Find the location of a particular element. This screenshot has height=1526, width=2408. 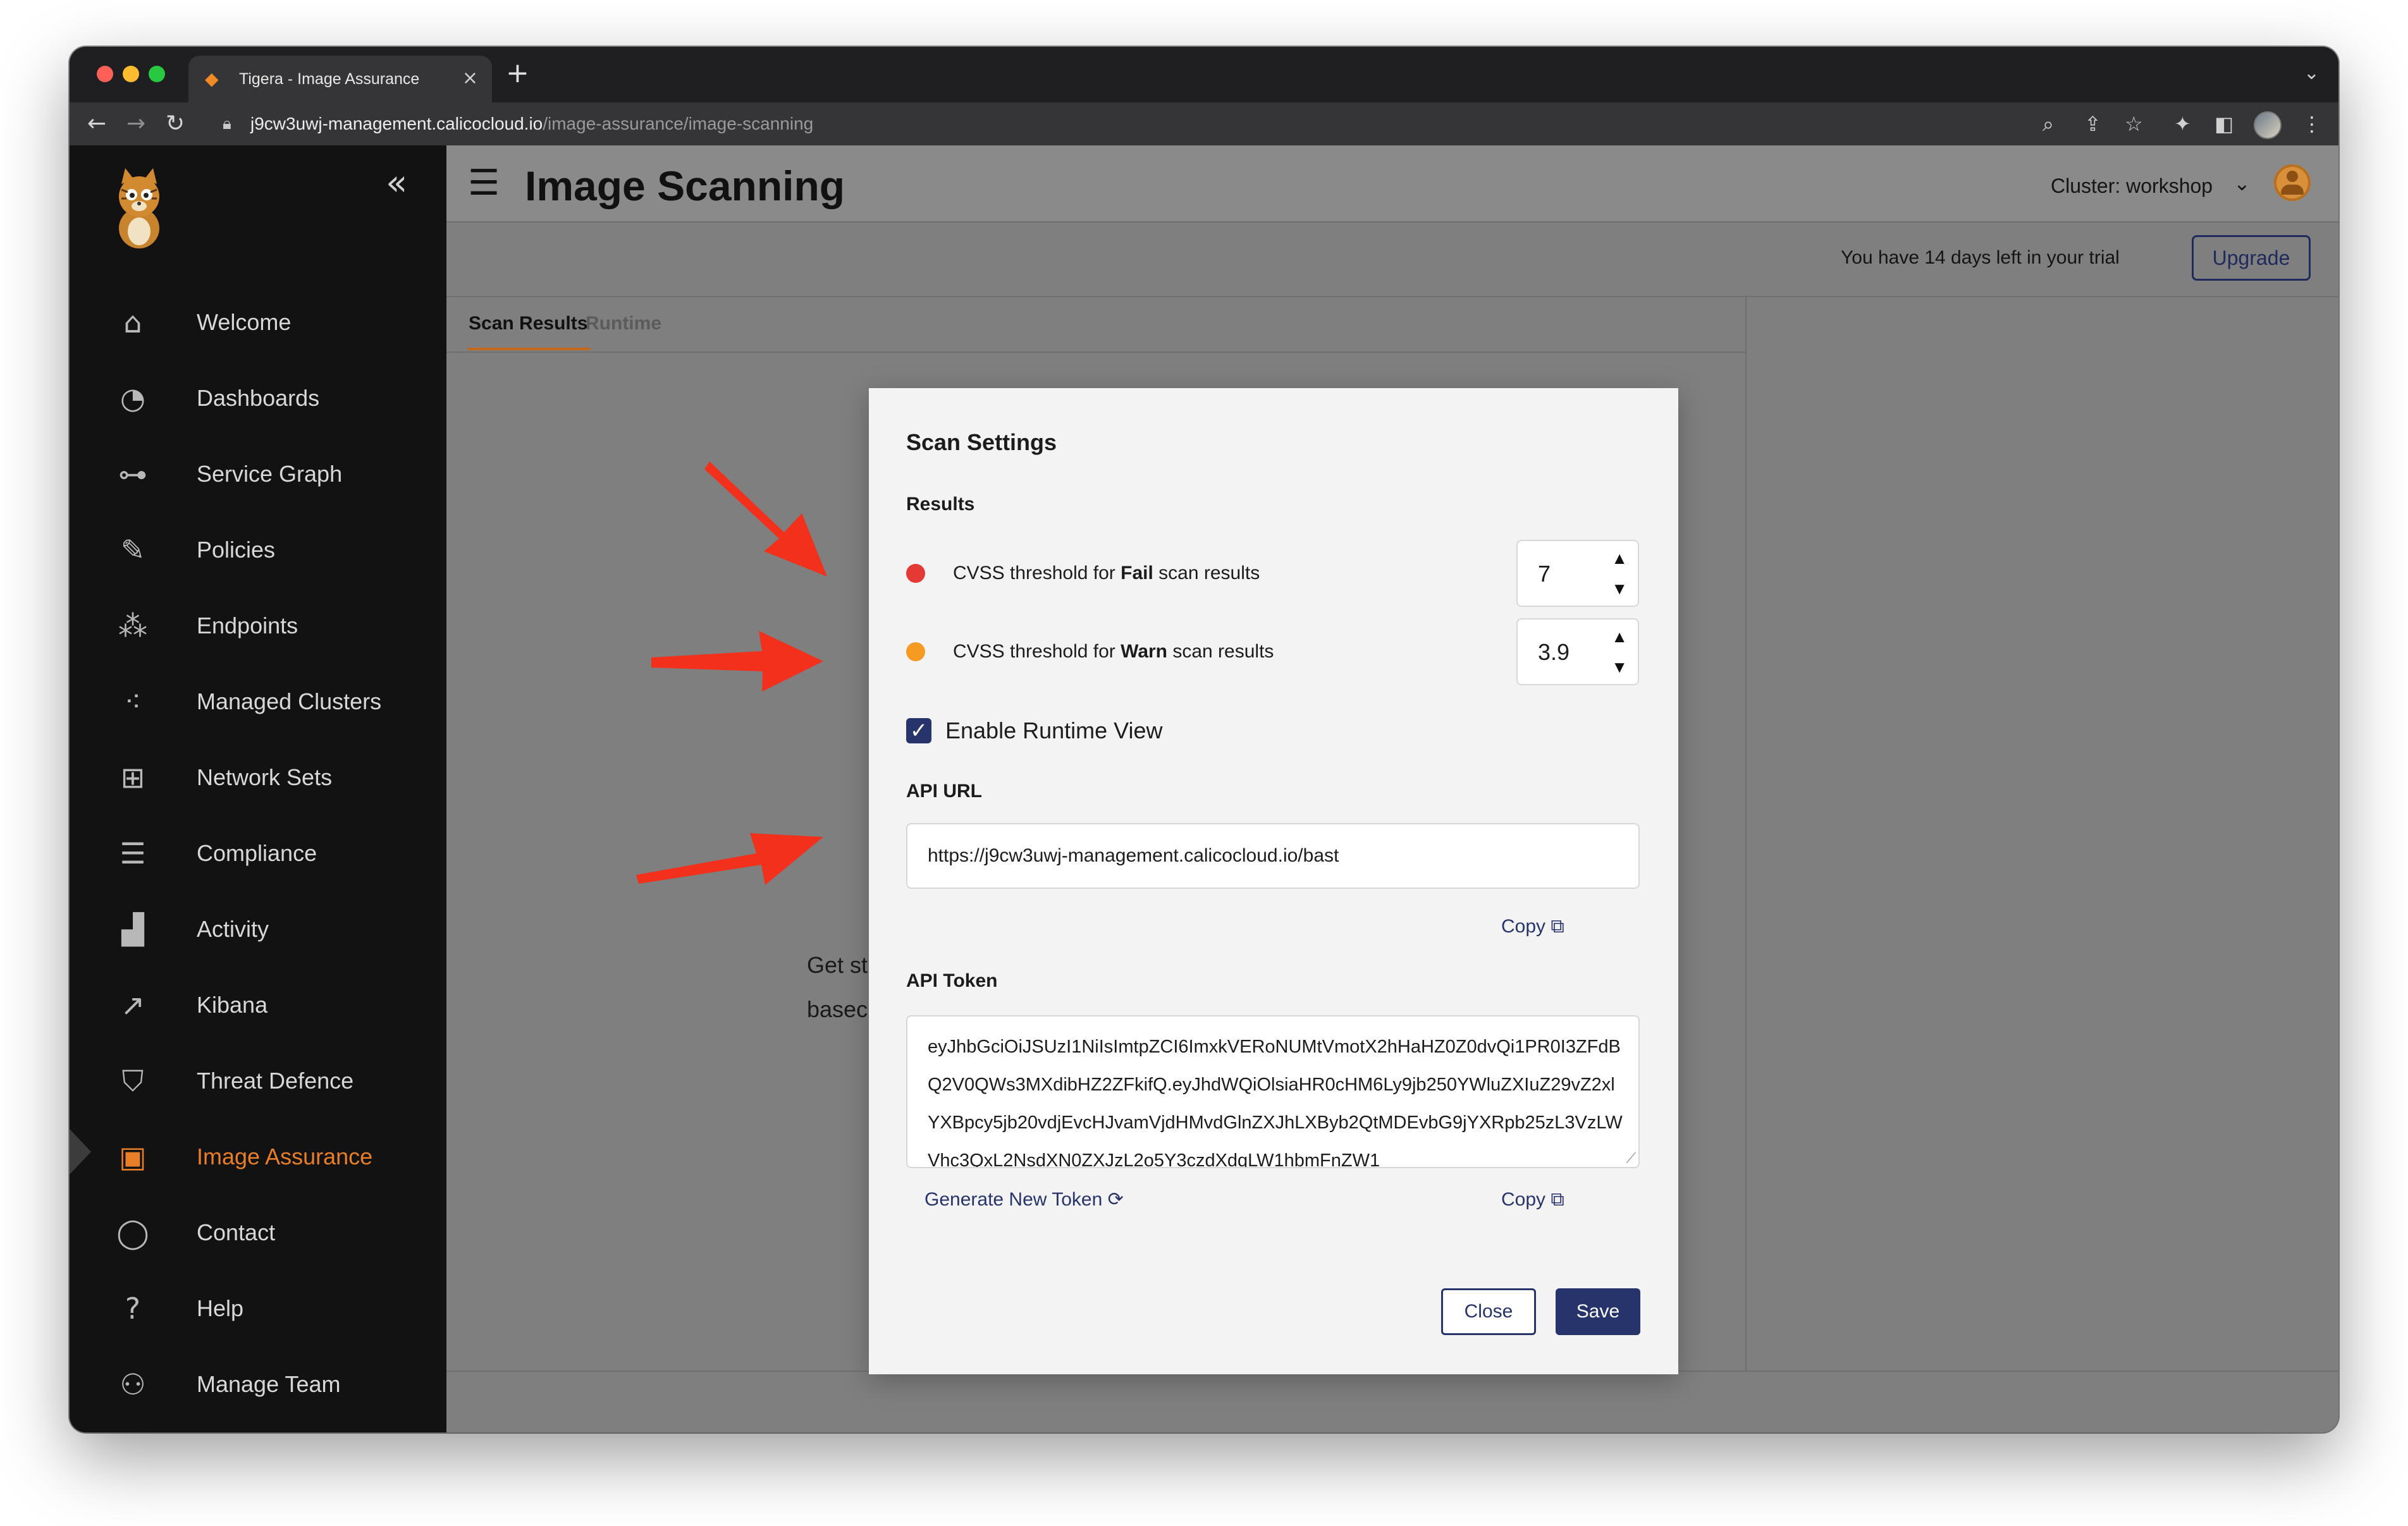

sidebar-item-label: Dashboards is located at coordinates (258, 398).